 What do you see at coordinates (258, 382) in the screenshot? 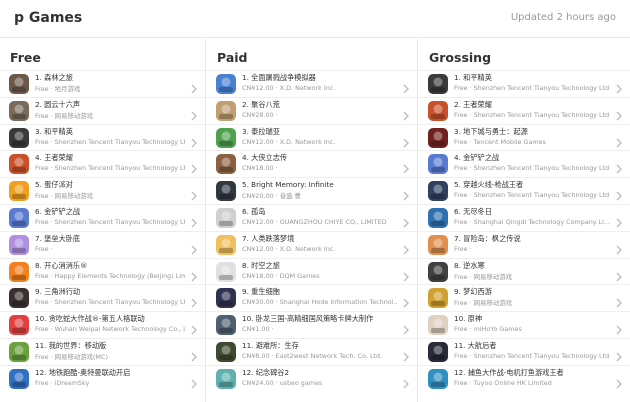
I see `app-price: CN¥24.00` at bounding box center [258, 382].